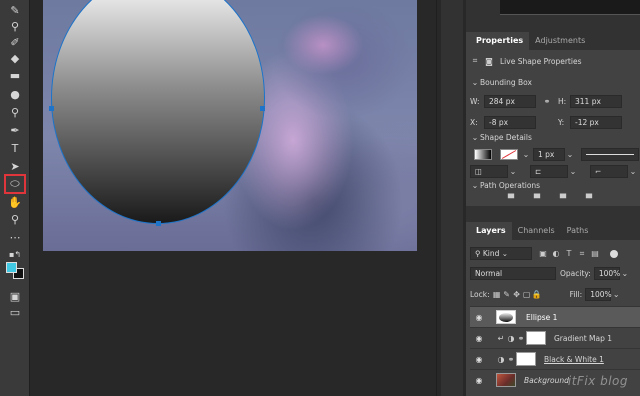 The image size is (640, 396). What do you see at coordinates (15, 10) in the screenshot?
I see `brush-tool-icon: ✎` at bounding box center [15, 10].